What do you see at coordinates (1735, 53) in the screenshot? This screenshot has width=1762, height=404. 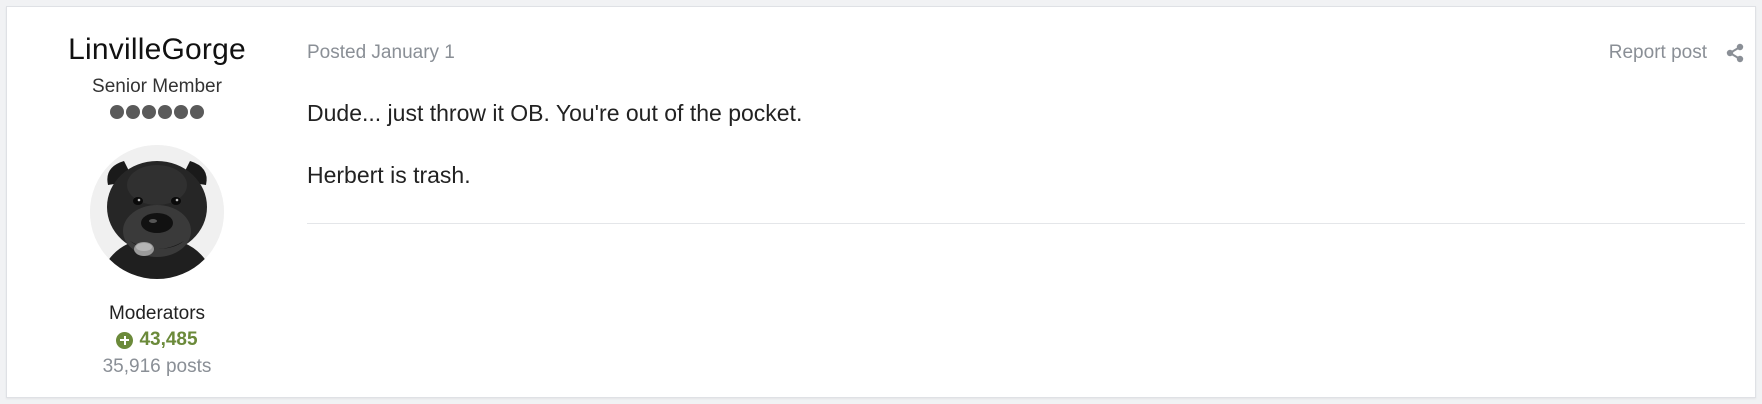 I see `share-icon` at bounding box center [1735, 53].